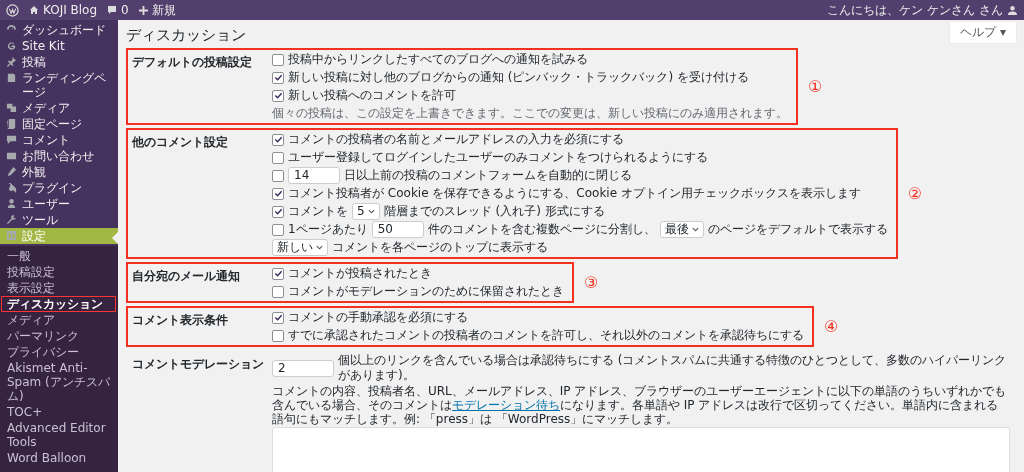 Image resolution: width=1024 pixels, height=472 pixels. Describe the element at coordinates (11, 219) in the screenshot. I see `wrench-icon` at that location.